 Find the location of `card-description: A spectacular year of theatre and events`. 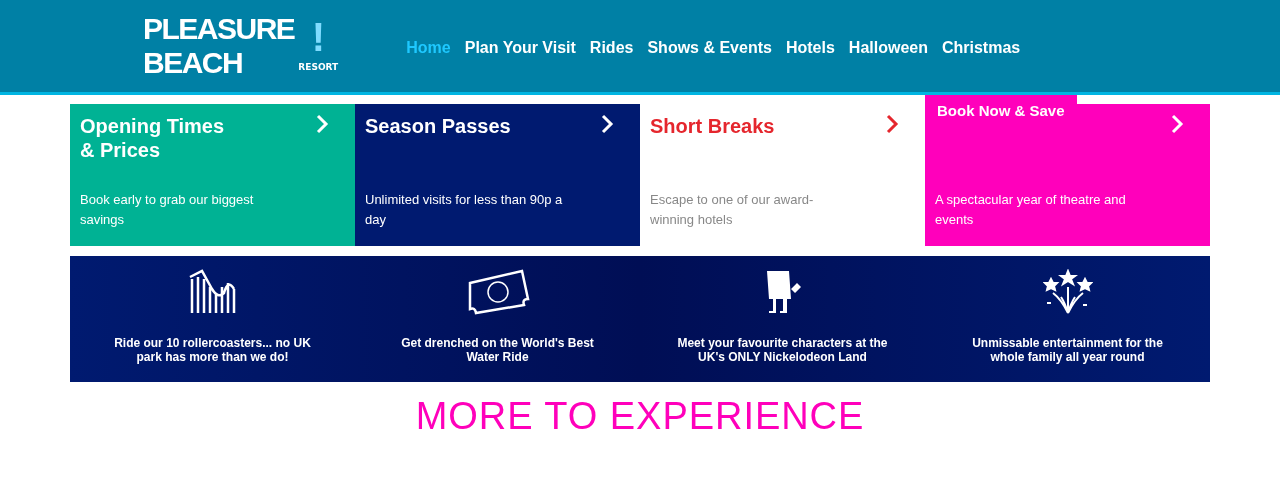

card-description: A spectacular year of theatre and events is located at coordinates (1031, 210).